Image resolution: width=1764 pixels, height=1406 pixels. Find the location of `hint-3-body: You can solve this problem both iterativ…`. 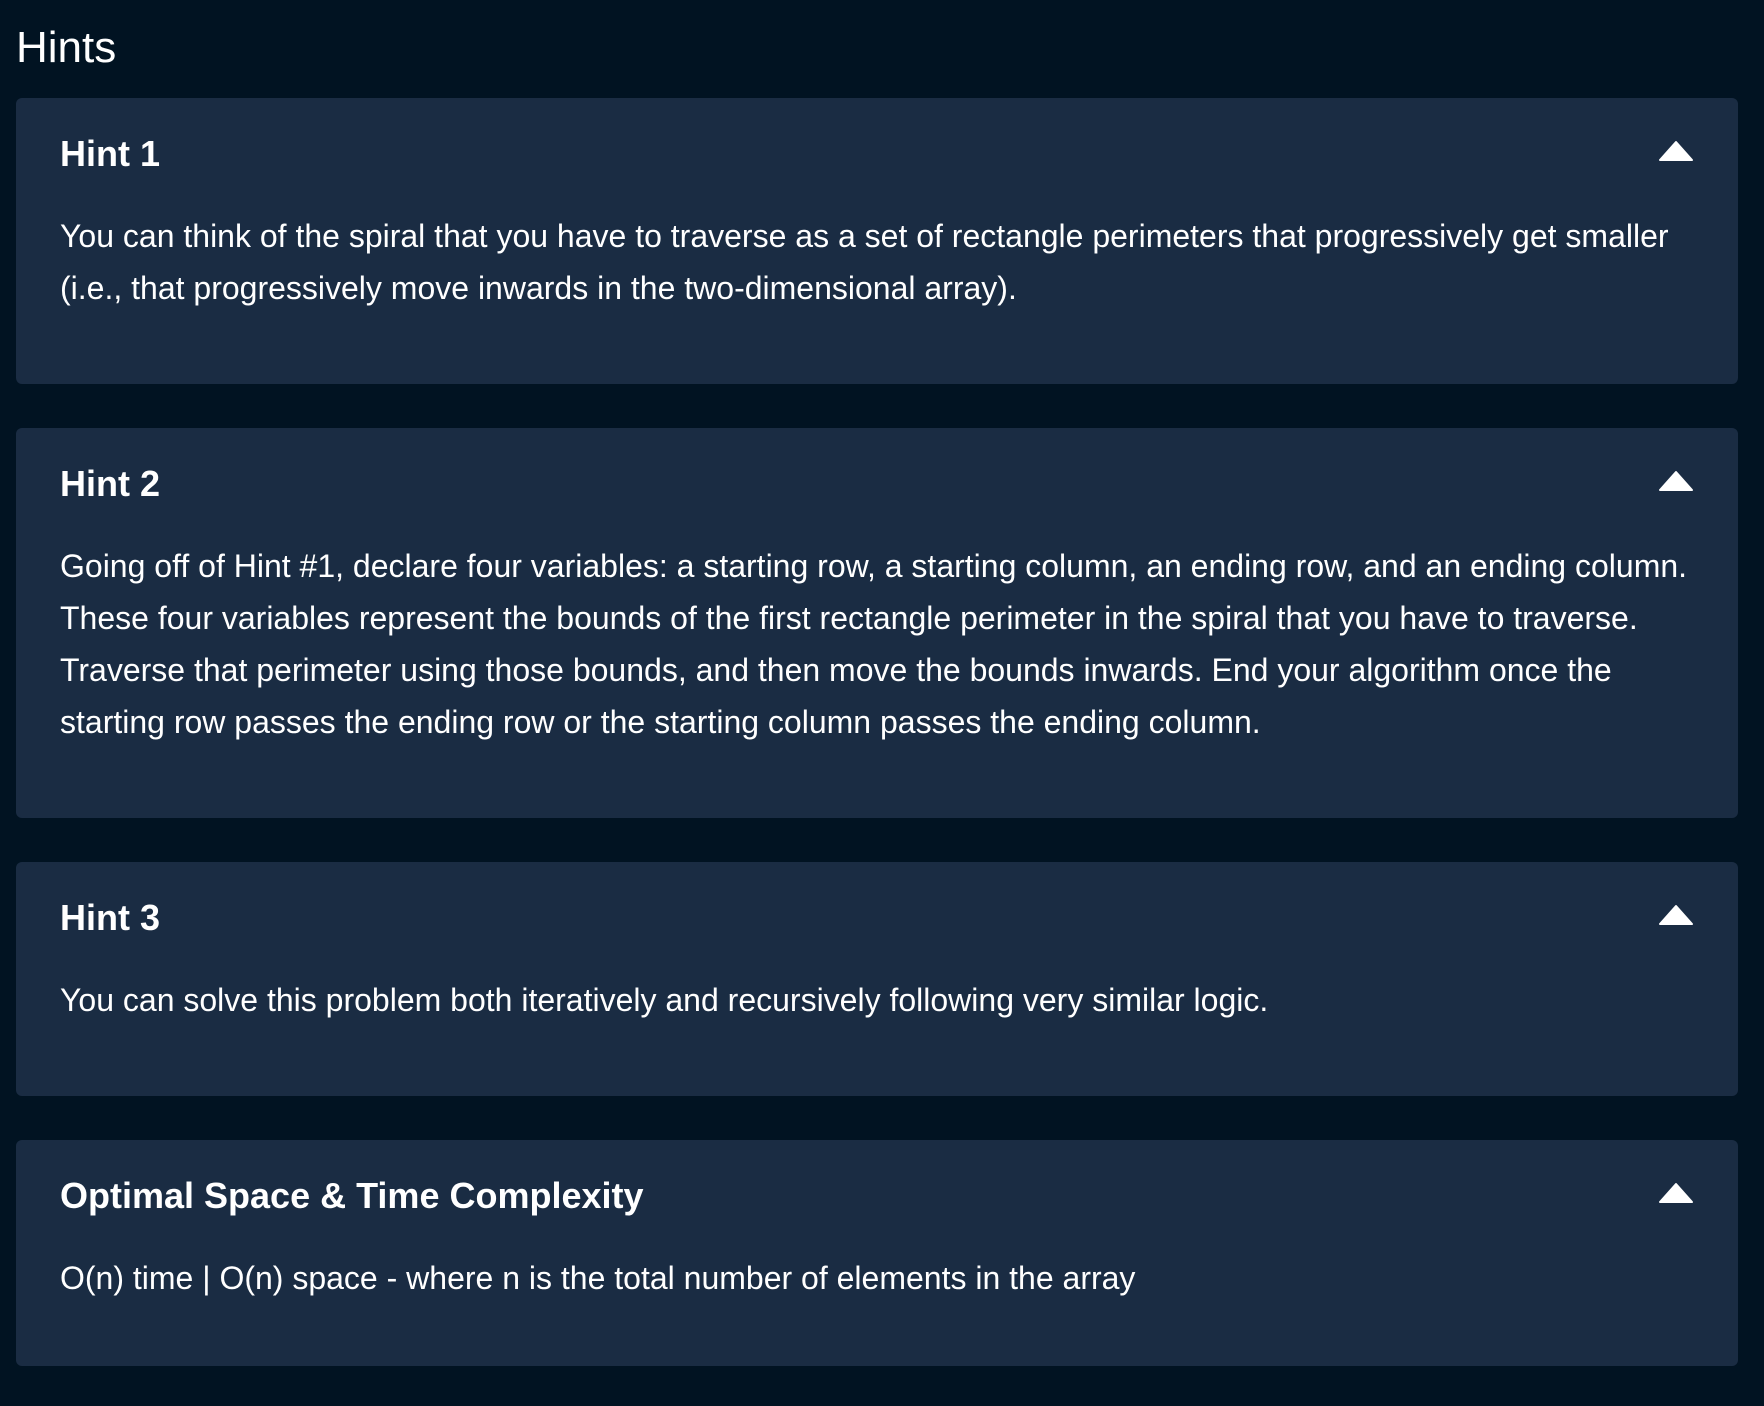

hint-3-body: You can solve this problem both iterativ… is located at coordinates (664, 1000).